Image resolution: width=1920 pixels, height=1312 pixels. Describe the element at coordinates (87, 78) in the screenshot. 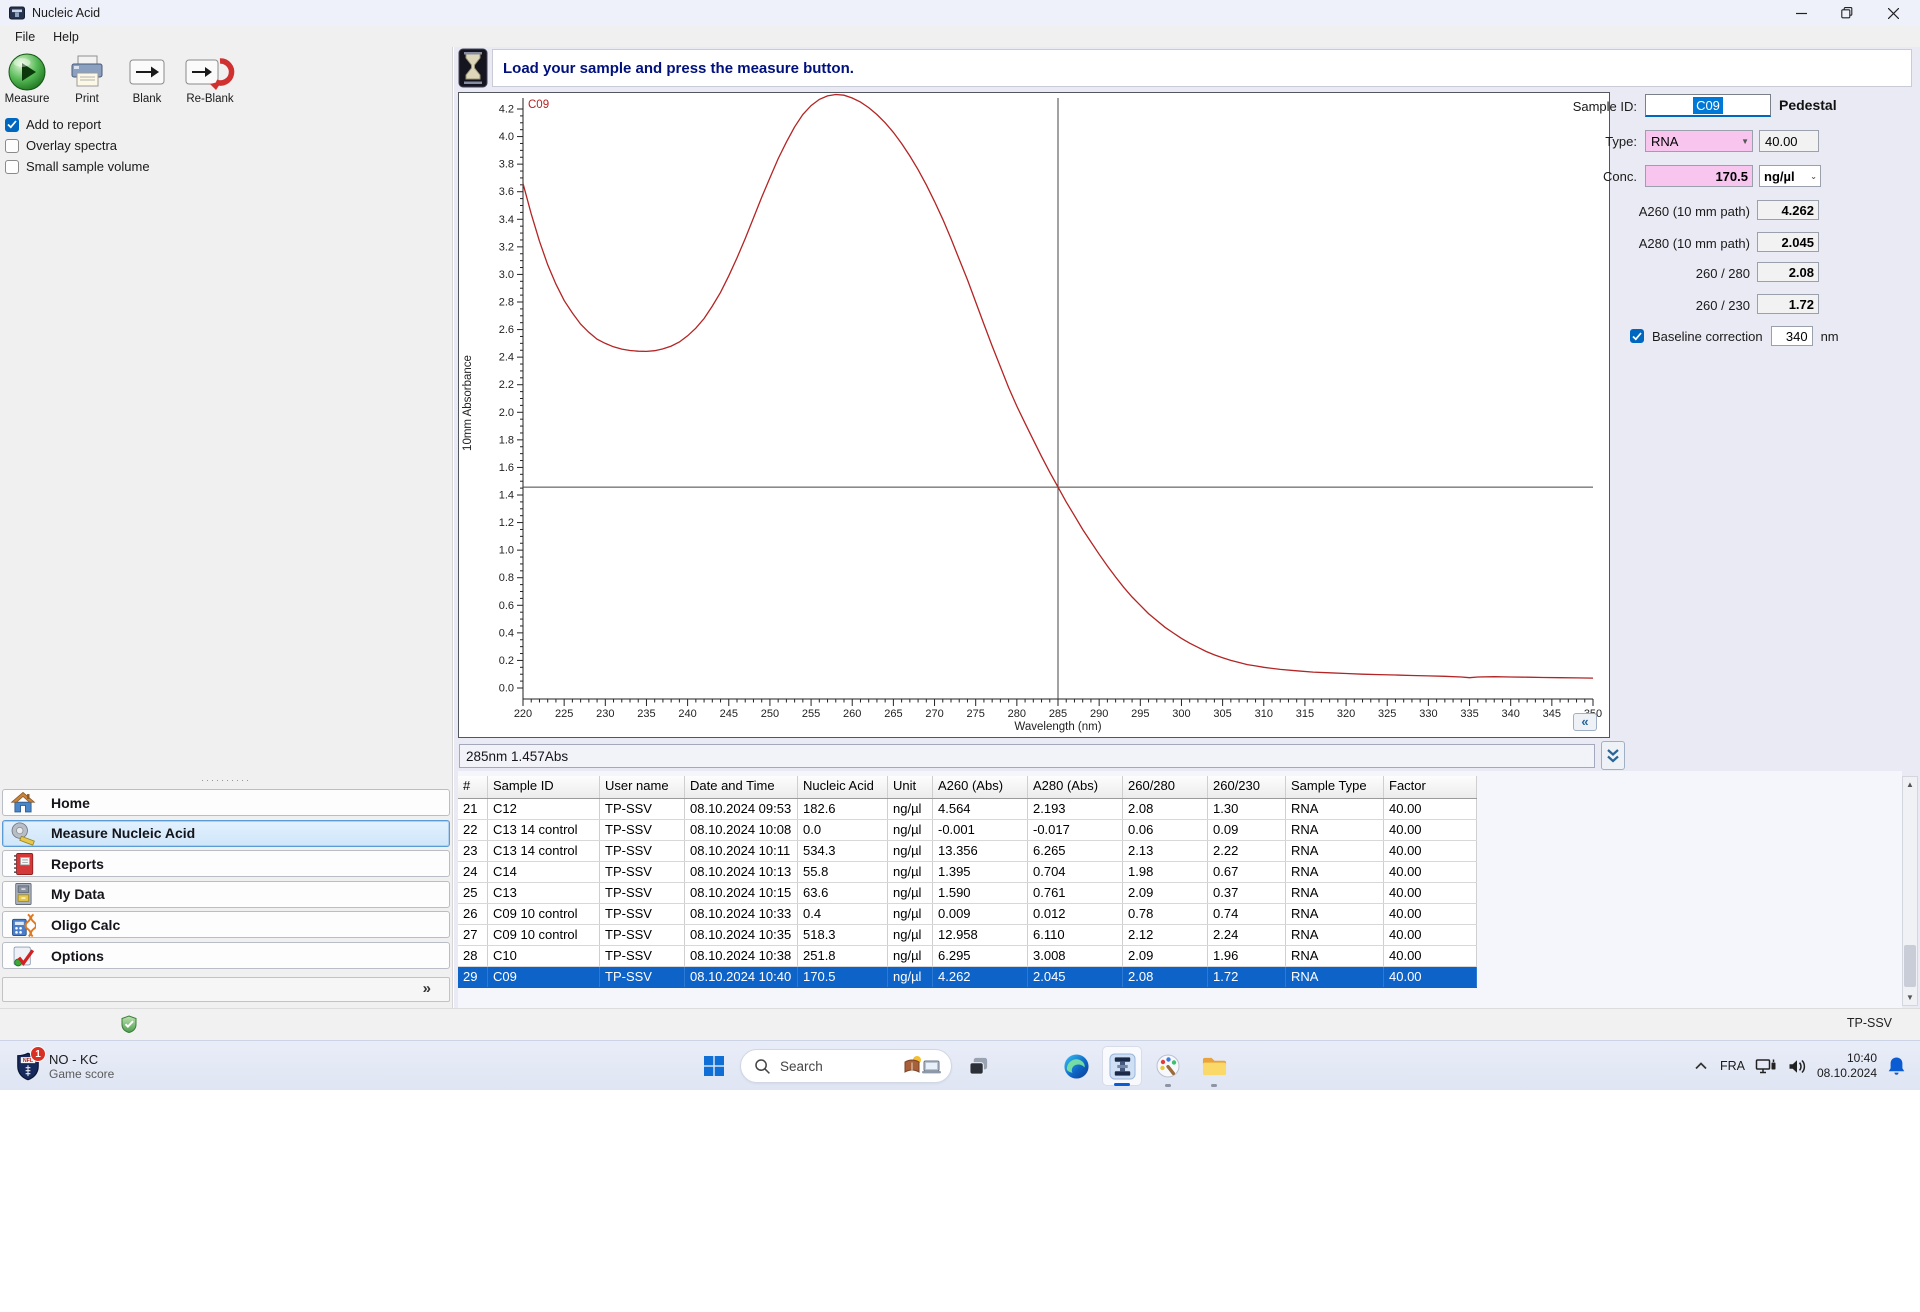

I see `print-button: Print` at that location.